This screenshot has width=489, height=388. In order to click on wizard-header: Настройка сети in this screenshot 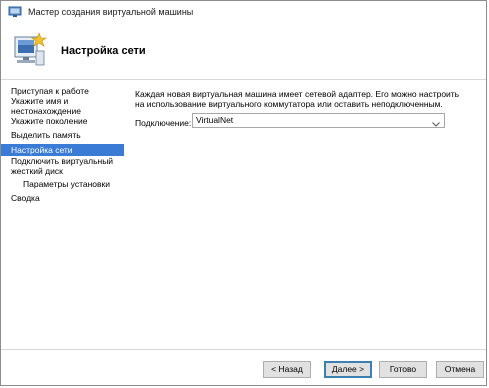, I will do `click(243, 51)`.